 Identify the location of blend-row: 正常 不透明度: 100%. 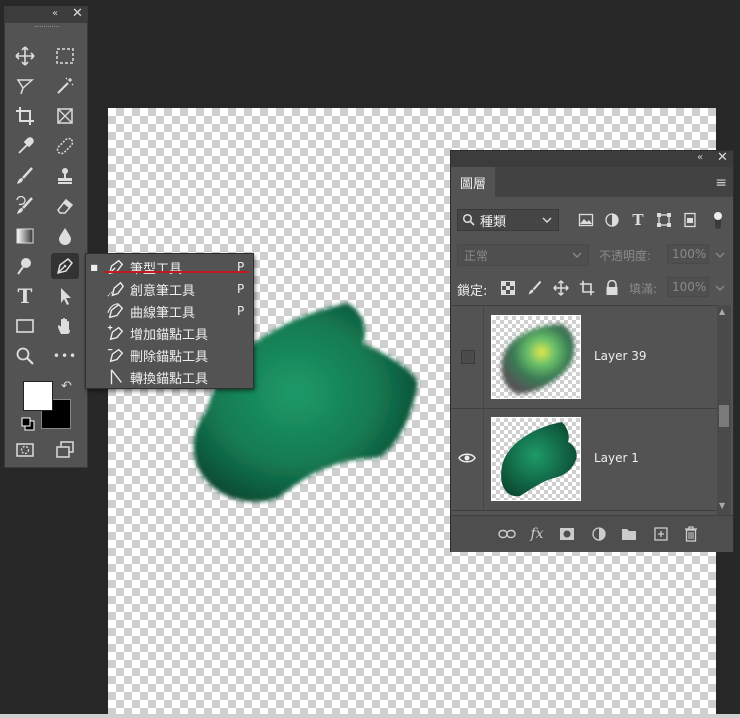
(594, 255).